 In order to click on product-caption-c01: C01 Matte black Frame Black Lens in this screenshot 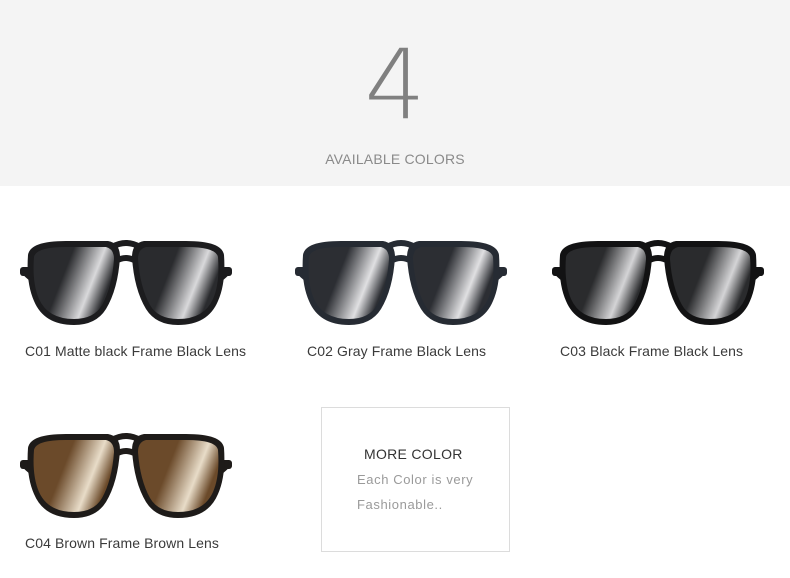, I will do `click(136, 351)`.